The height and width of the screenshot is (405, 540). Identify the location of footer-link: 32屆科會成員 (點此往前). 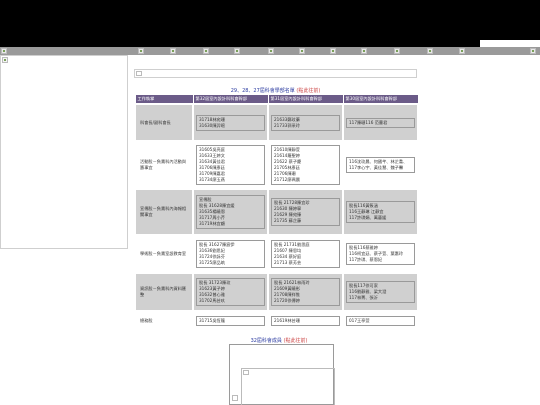
(279, 340).